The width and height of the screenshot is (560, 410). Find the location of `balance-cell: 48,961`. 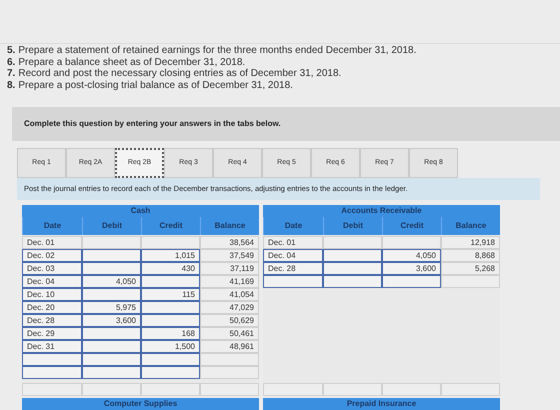

balance-cell: 48,961 is located at coordinates (229, 346).